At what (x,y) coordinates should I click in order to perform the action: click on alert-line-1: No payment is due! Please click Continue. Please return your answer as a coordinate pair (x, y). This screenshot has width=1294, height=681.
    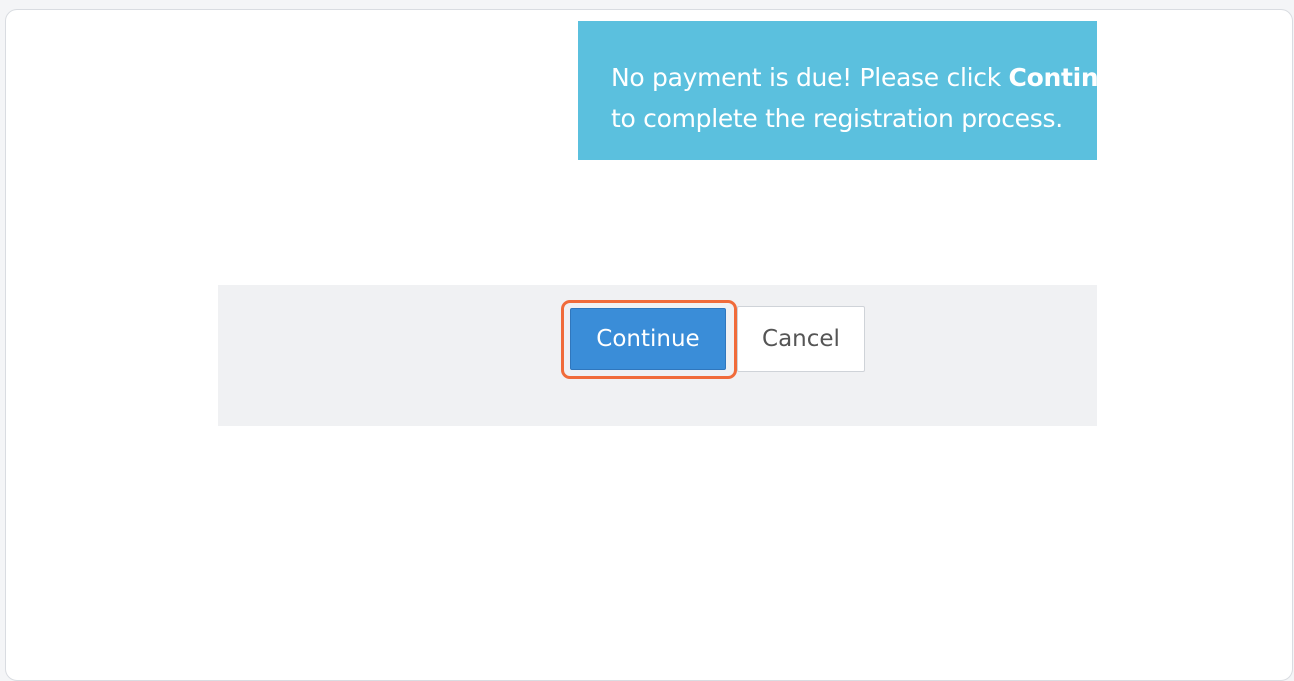
    Looking at the image, I should click on (854, 77).